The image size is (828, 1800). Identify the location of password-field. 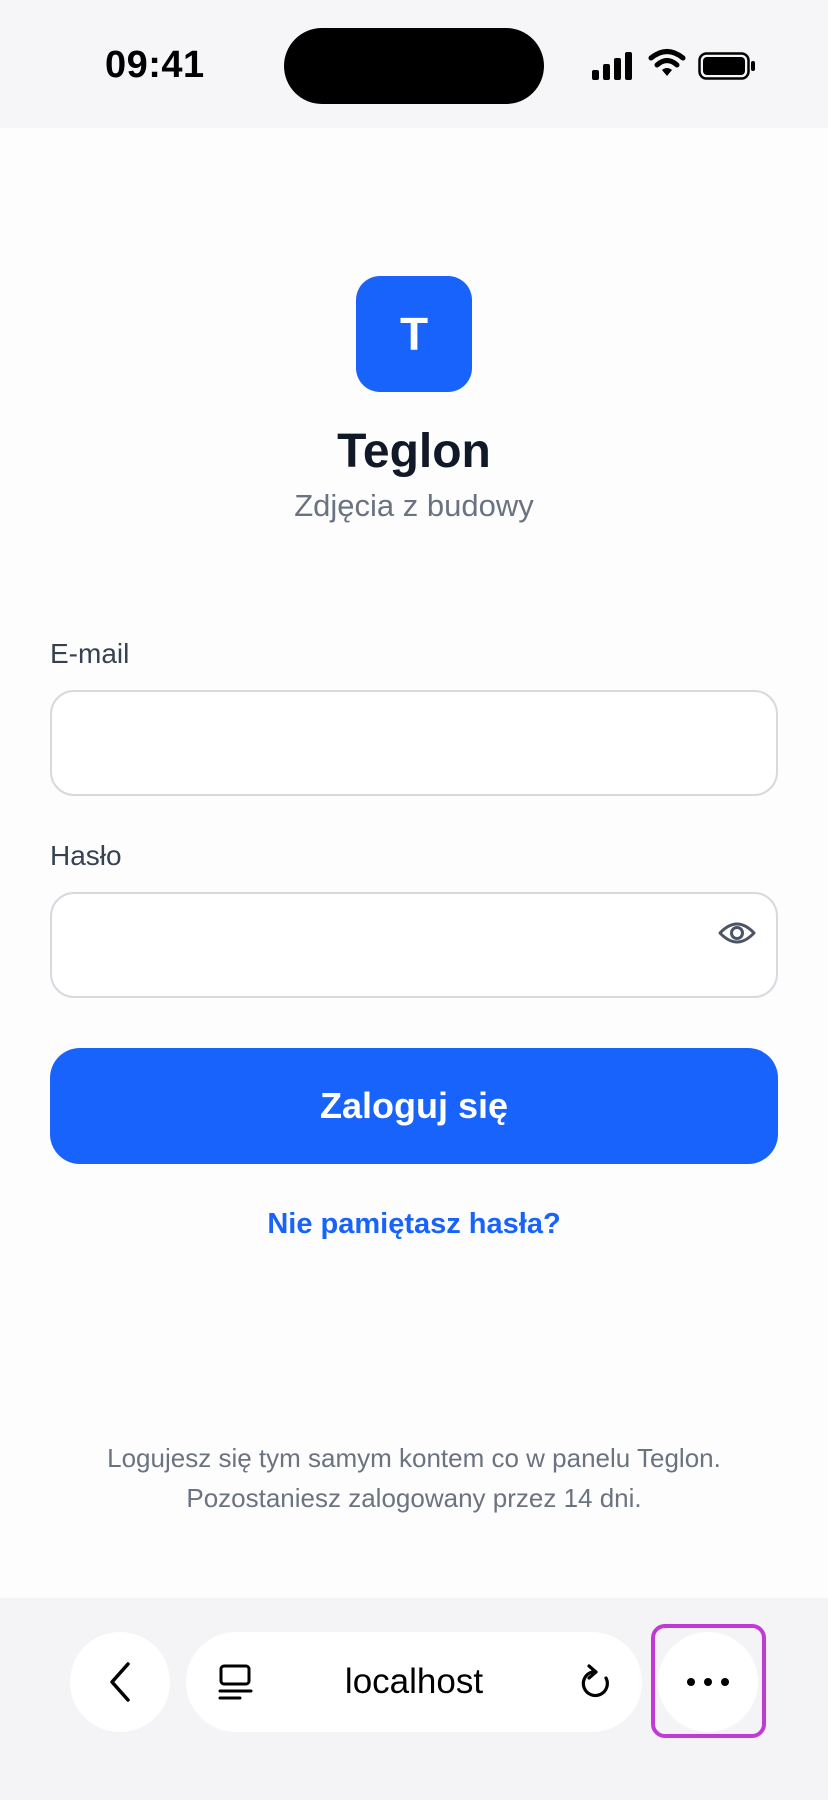
(414, 945).